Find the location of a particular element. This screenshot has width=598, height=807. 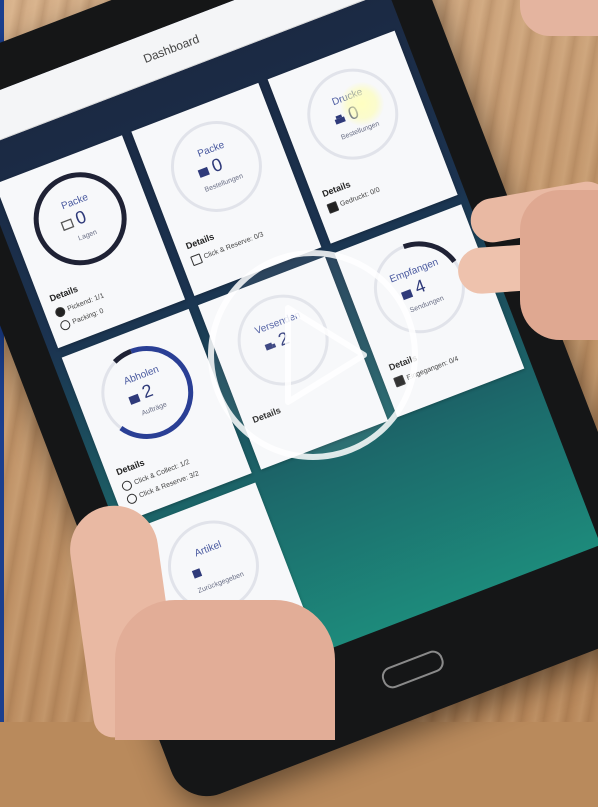

box-outline-icon is located at coordinates (197, 260).